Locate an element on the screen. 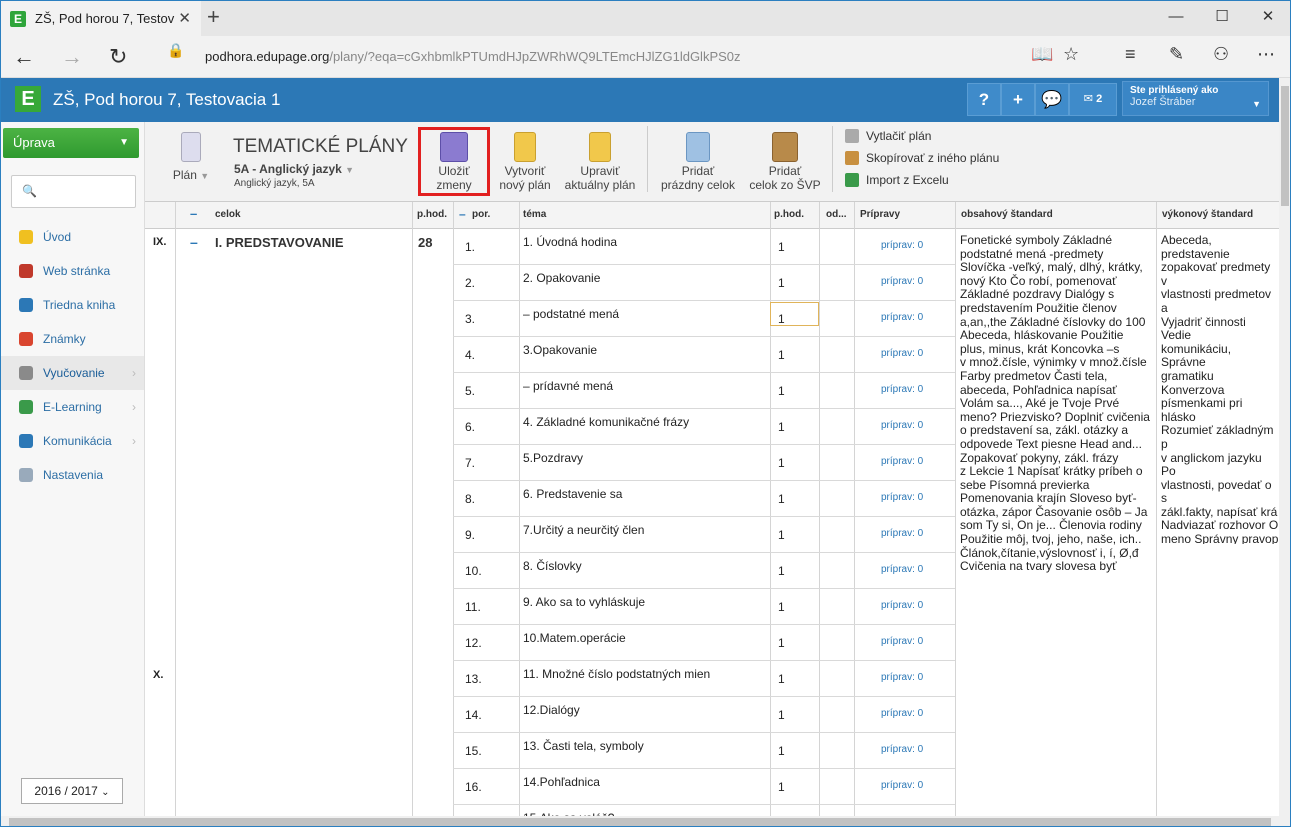  lesson-topic: 2. Opakovanie is located at coordinates (561, 278).